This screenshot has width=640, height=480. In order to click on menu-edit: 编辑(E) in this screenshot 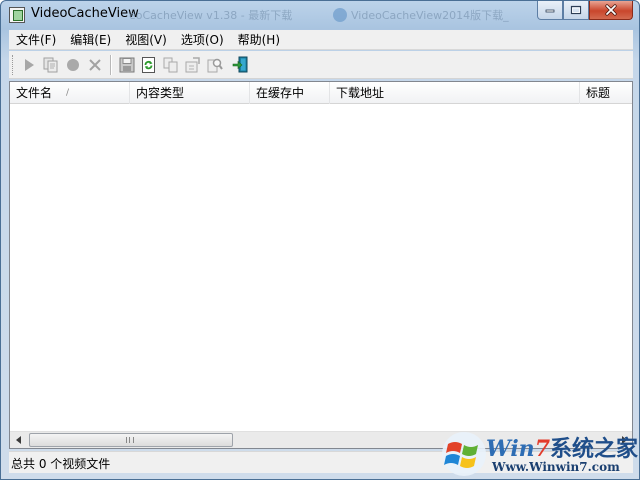, I will do `click(90, 40)`.